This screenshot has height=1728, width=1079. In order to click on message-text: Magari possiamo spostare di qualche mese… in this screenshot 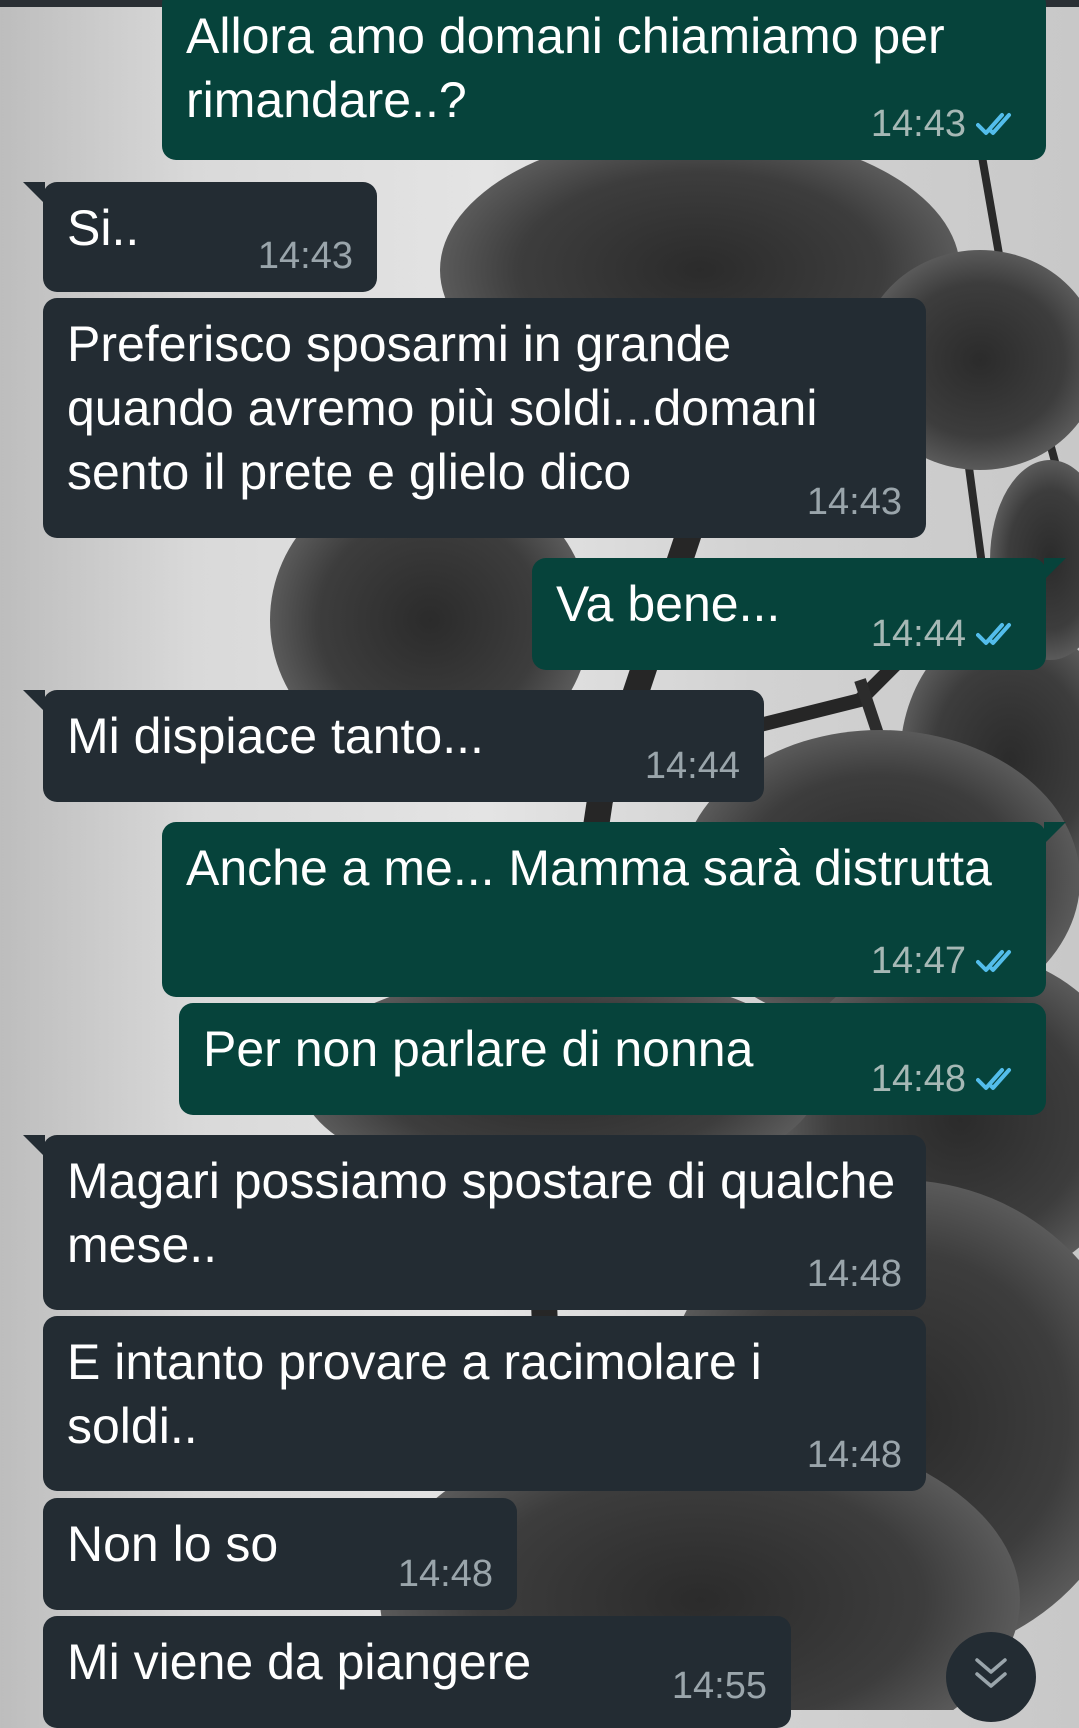, I will do `click(488, 1213)`.